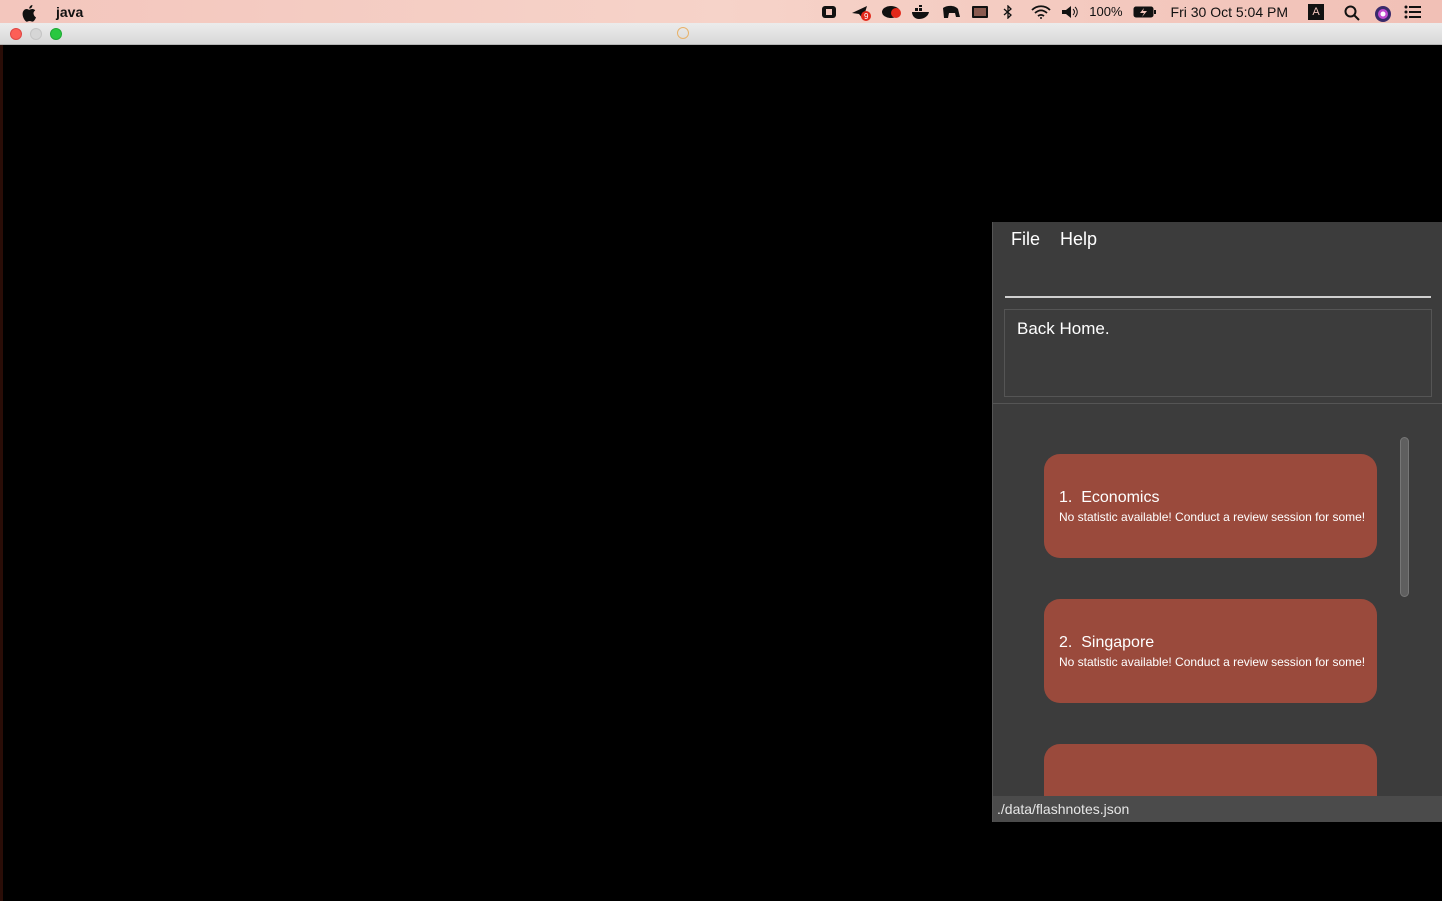  Describe the element at coordinates (1, 473) in the screenshot. I see `window-edge` at that location.